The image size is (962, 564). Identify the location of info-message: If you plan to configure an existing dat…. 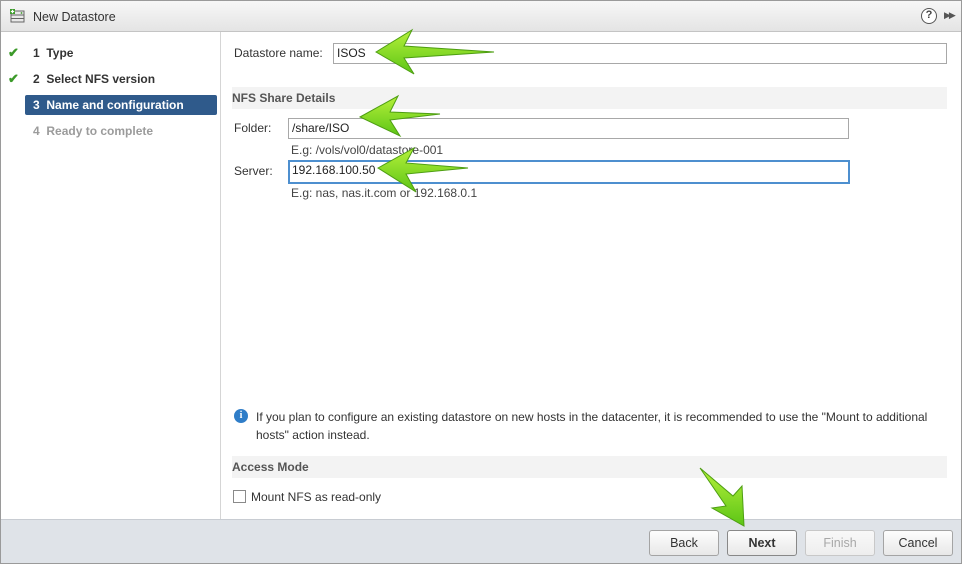
(592, 426).